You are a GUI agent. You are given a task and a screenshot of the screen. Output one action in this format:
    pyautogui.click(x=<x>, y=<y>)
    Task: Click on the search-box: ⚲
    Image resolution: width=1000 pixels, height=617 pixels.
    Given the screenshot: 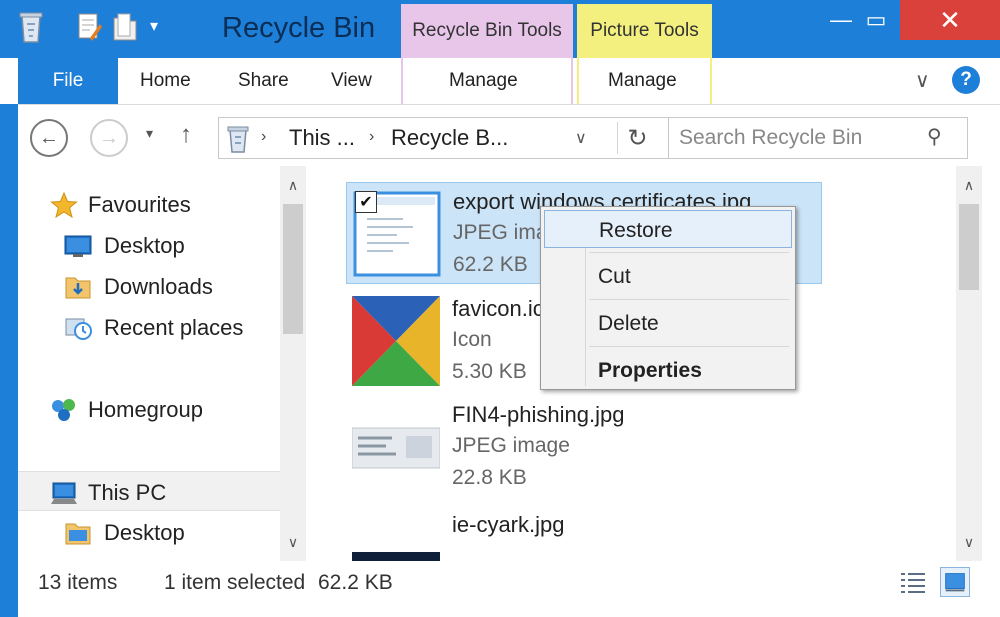 What is the action you would take?
    pyautogui.click(x=818, y=138)
    